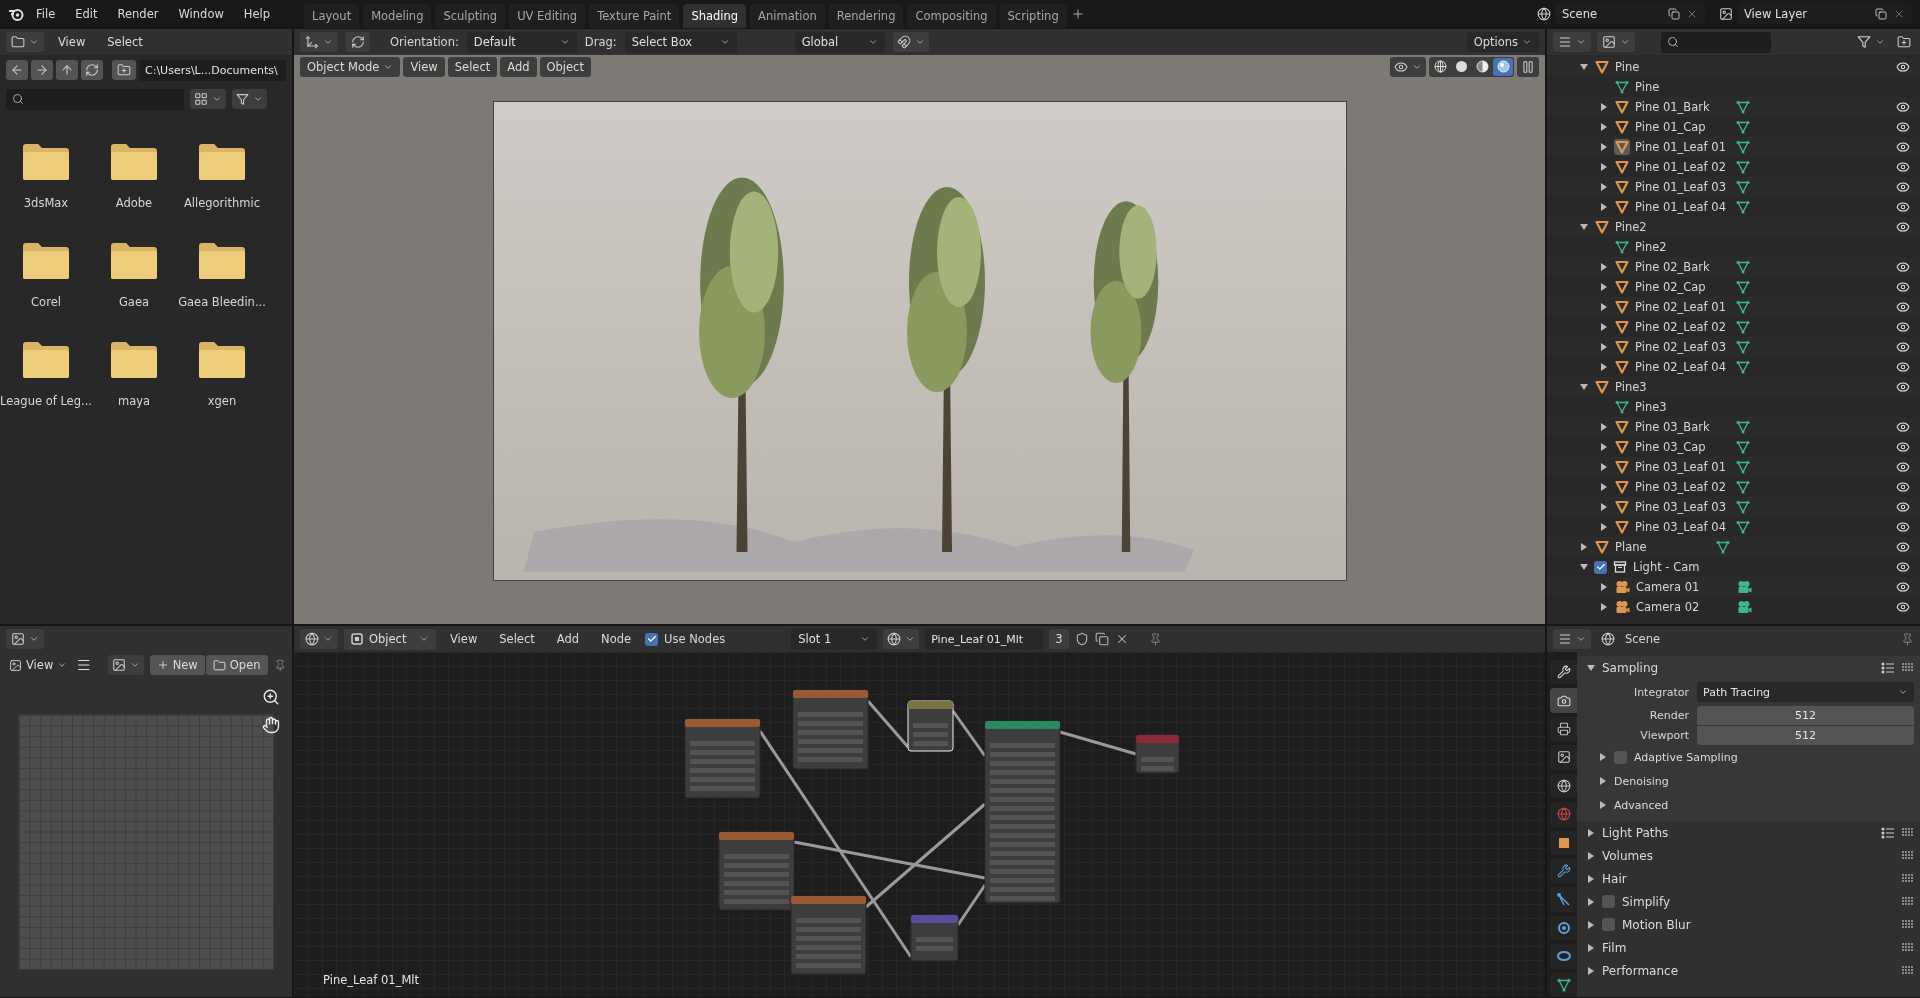 This screenshot has height=998, width=1920. What do you see at coordinates (95, 99) in the screenshot?
I see `search-field` at bounding box center [95, 99].